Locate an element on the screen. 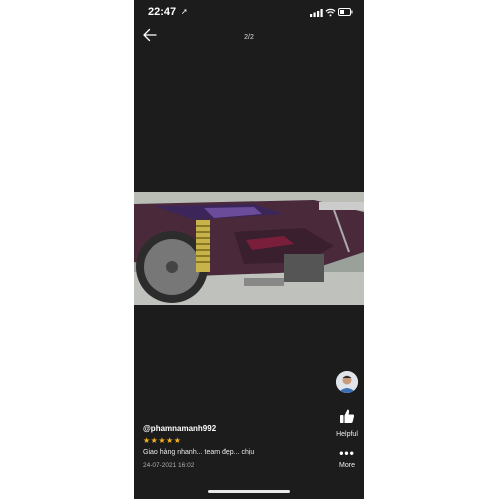  location-arrow-icon: ➚ is located at coordinates (184, 11).